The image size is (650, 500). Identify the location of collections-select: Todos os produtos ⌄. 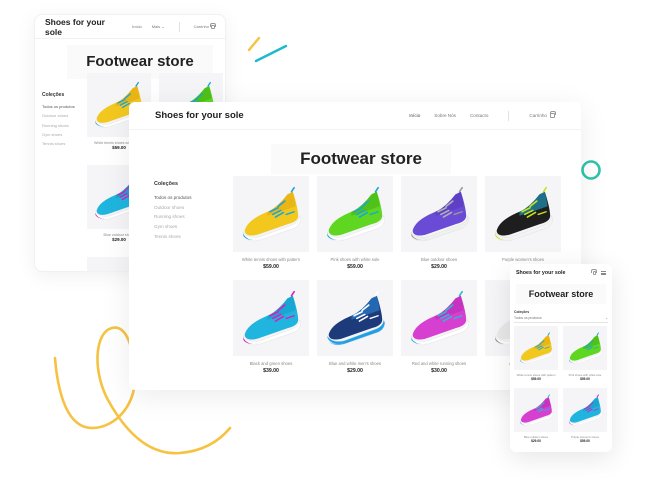
(561, 319).